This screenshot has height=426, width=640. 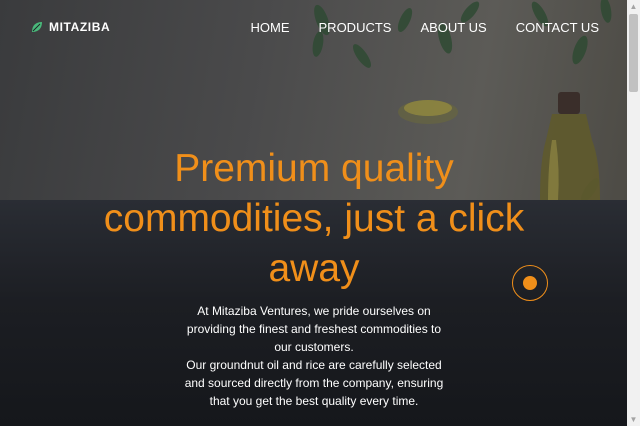 I want to click on nav-menu: HOME PRODUCTS ABOUT US CONTACT US, so click(x=425, y=27).